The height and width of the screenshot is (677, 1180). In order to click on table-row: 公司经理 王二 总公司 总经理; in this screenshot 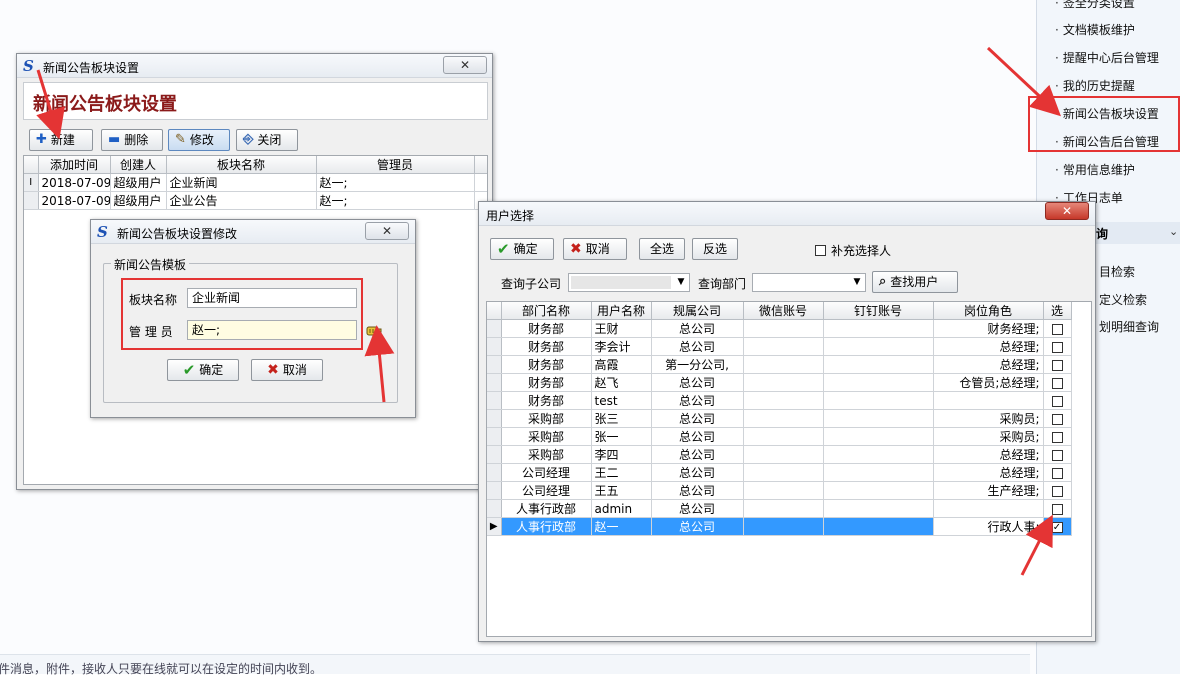, I will do `click(779, 472)`.